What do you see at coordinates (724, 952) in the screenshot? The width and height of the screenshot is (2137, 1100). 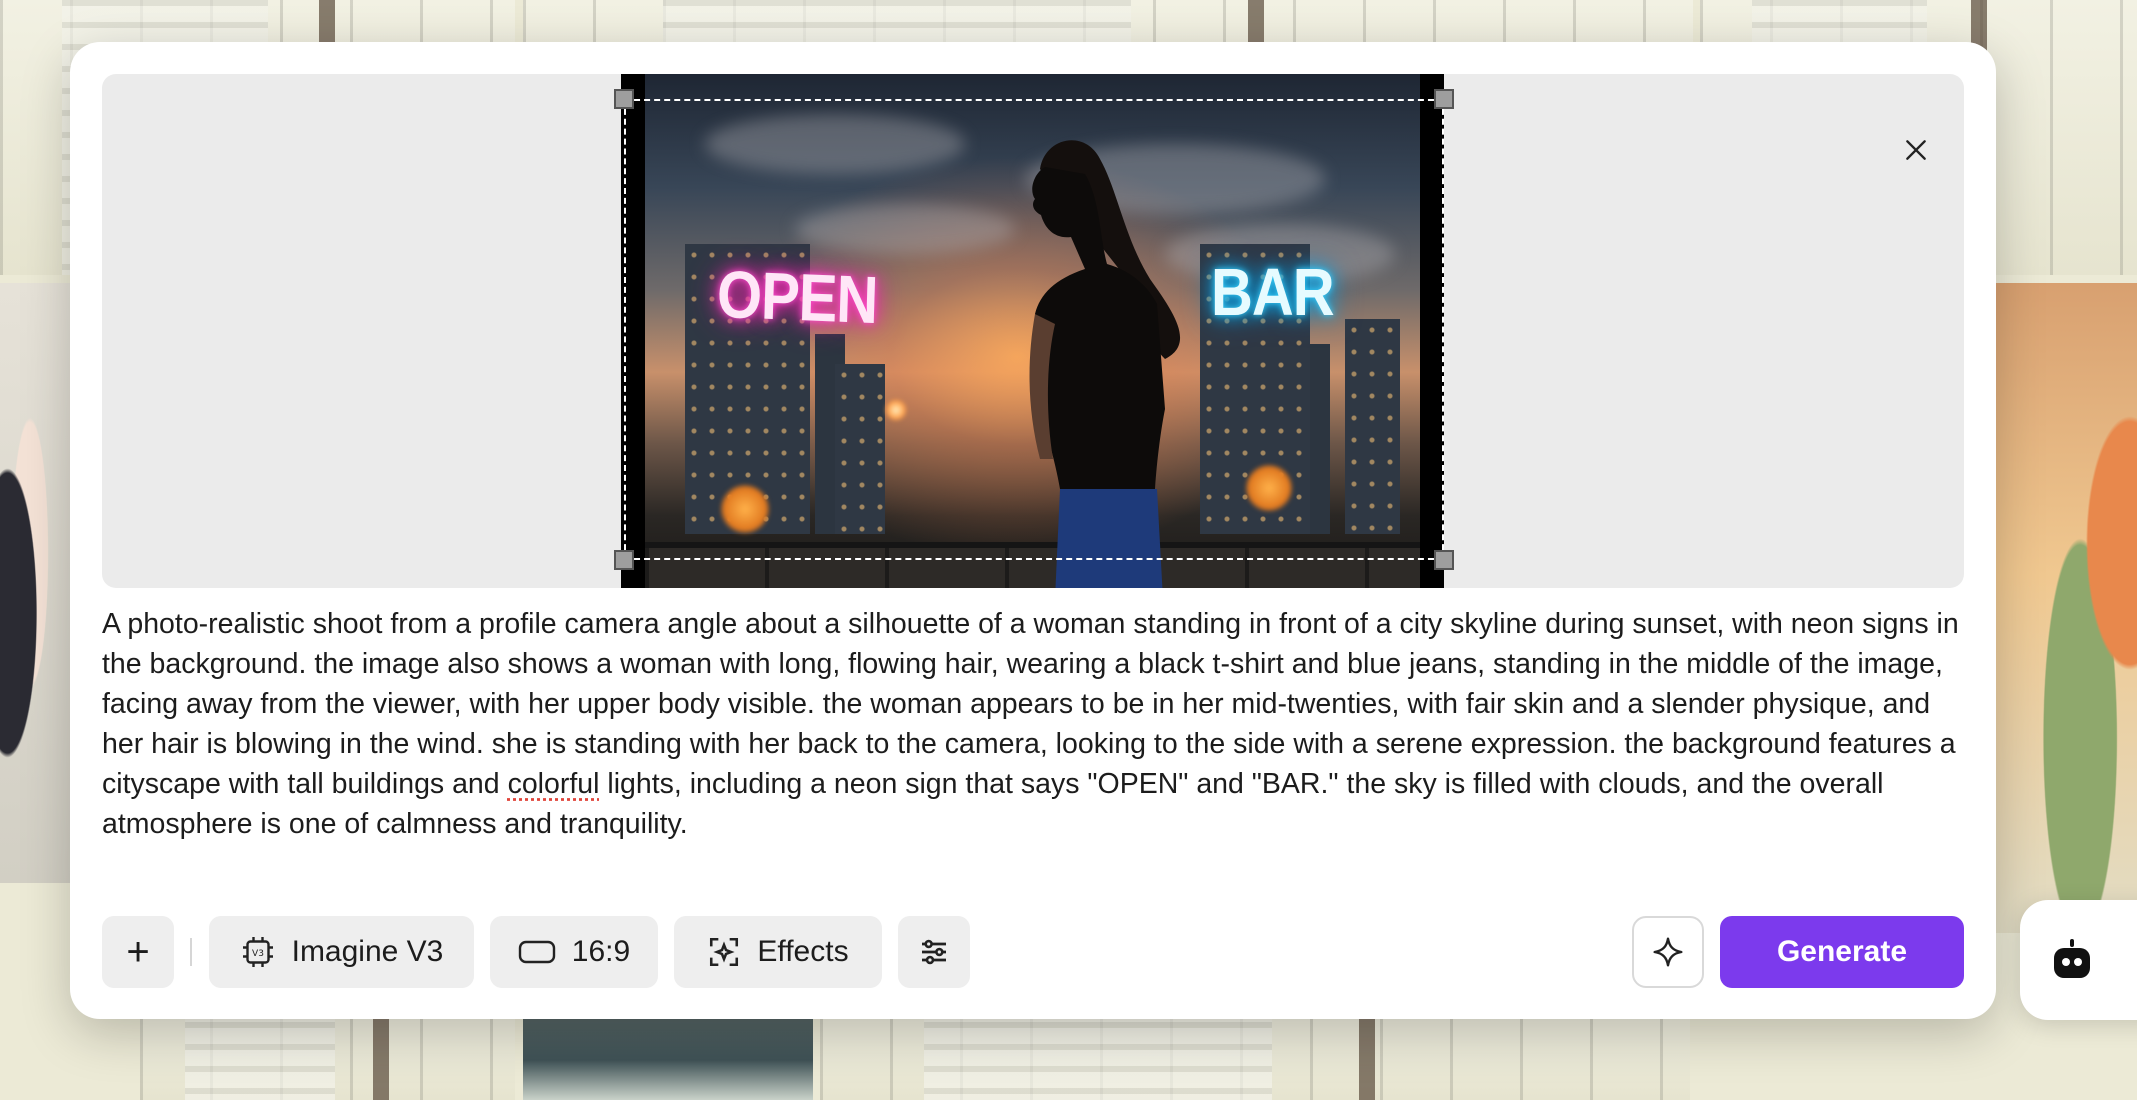 I see `effects-focus-icon` at bounding box center [724, 952].